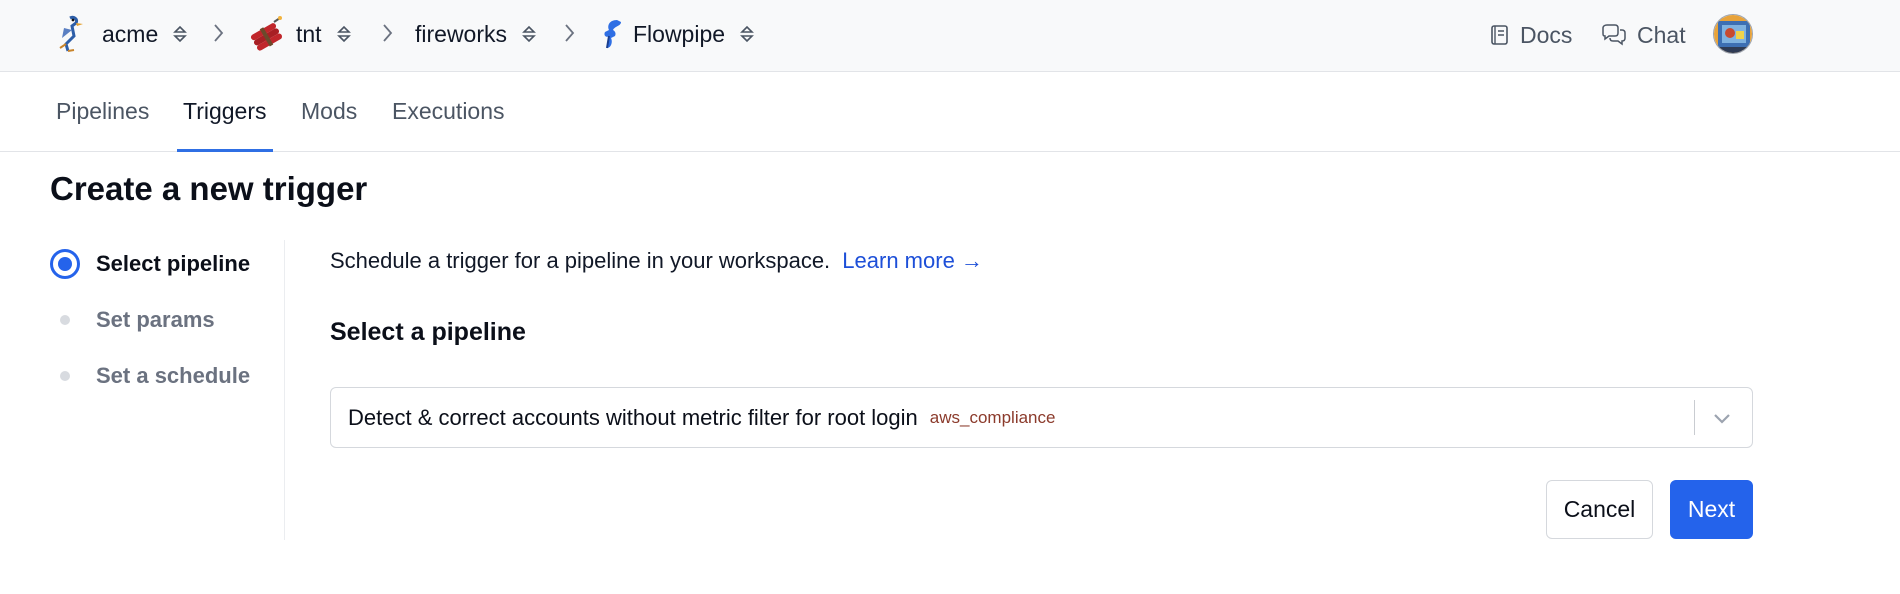 The image size is (1900, 594). Describe the element at coordinates (461, 33) in the screenshot. I see `breadcrumb-label: fireworks` at that location.